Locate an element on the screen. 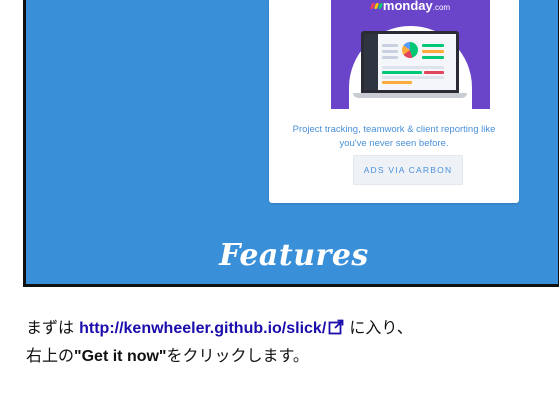  features-heading: Features is located at coordinates (294, 255).